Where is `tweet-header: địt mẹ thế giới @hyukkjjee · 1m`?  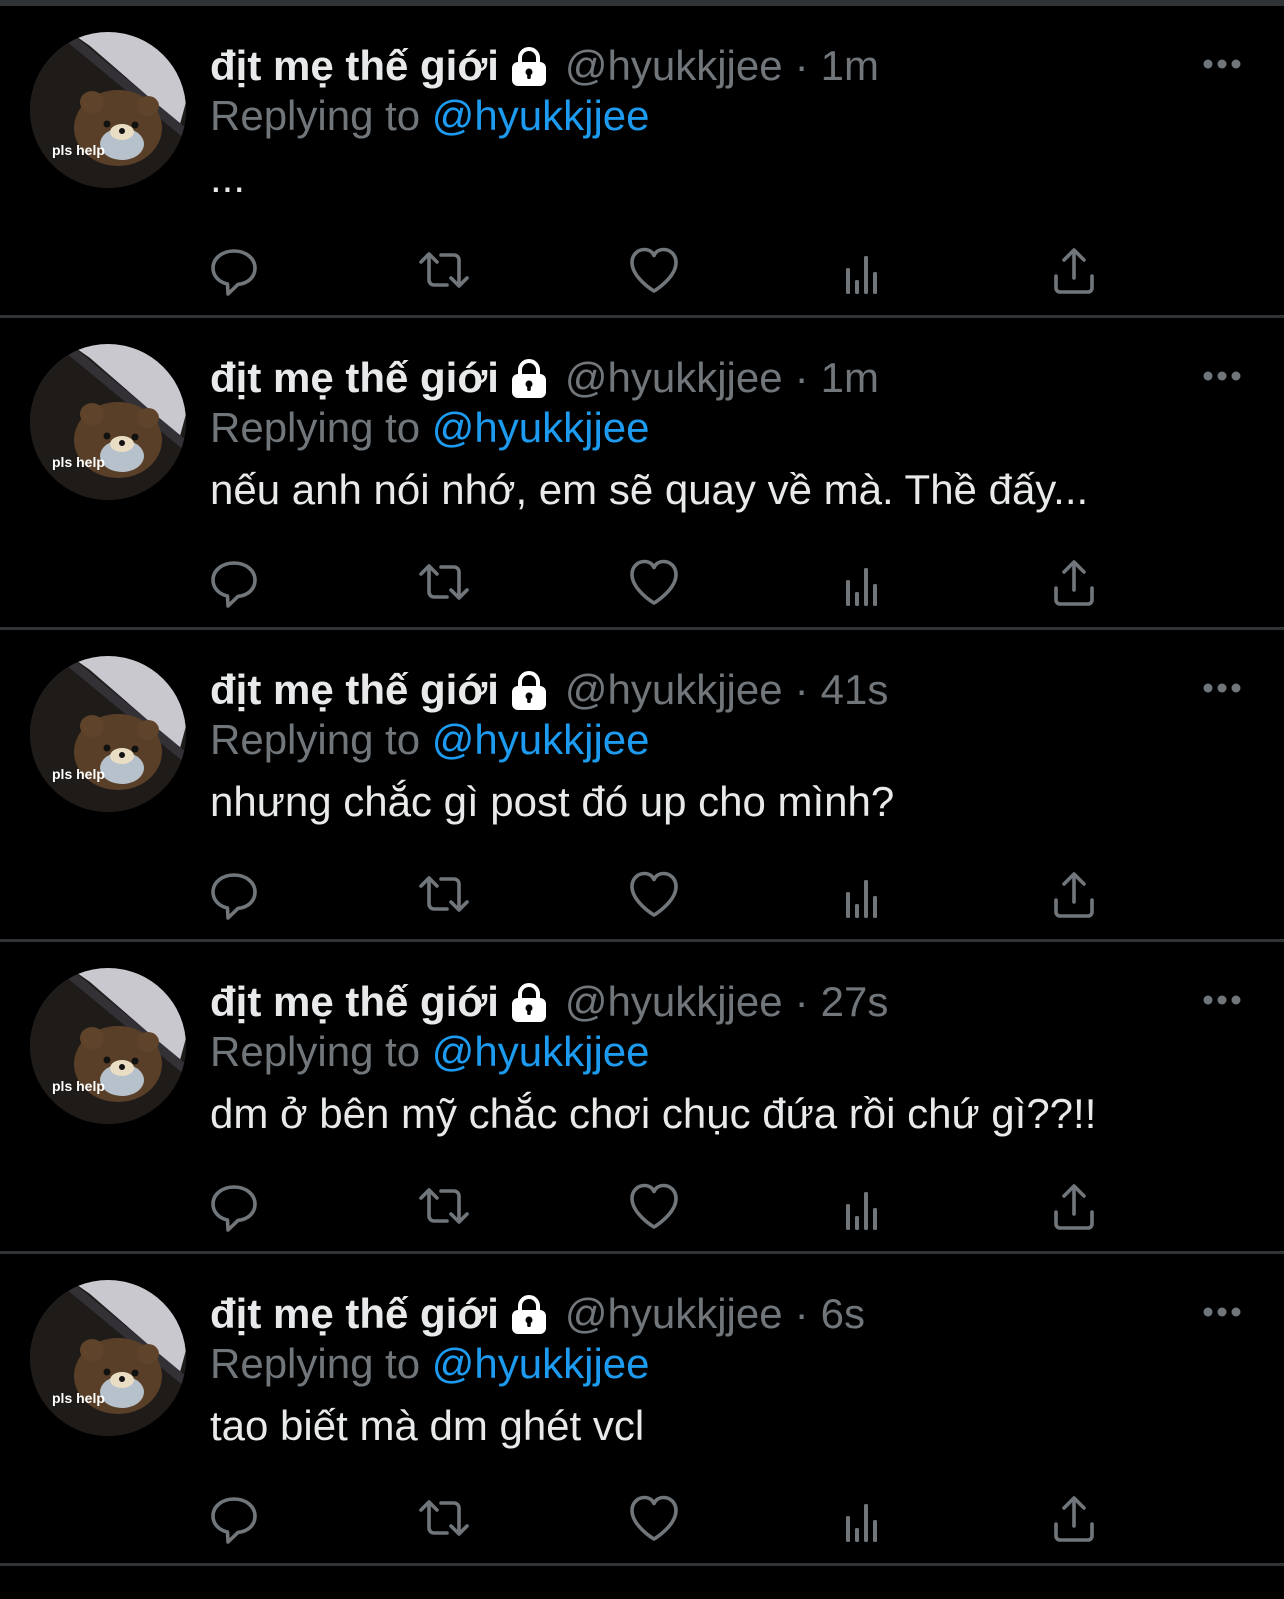
tweet-header: địt mẹ thế giới @hyukkjjee · 1m is located at coordinates (544, 378).